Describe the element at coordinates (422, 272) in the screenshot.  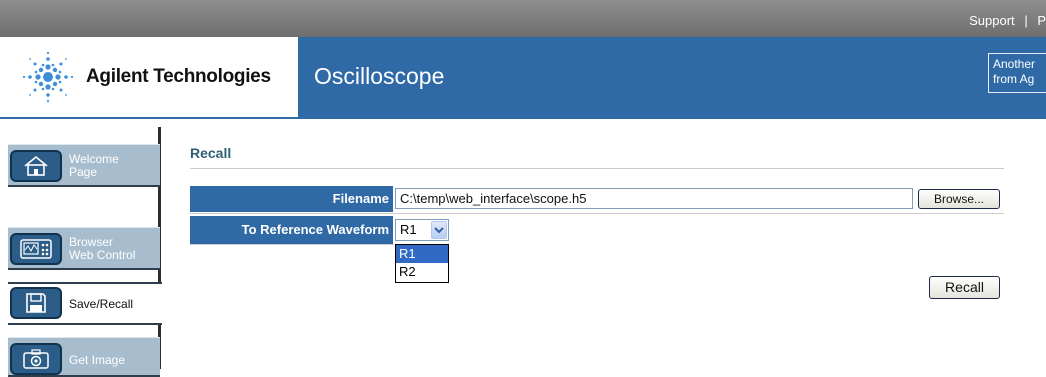
I see `dropdown-option-r2: R2` at that location.